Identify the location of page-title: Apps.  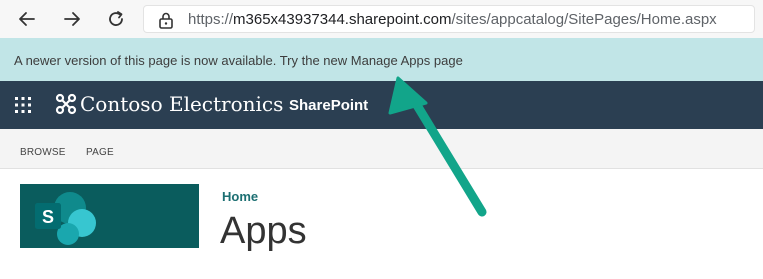
(263, 231).